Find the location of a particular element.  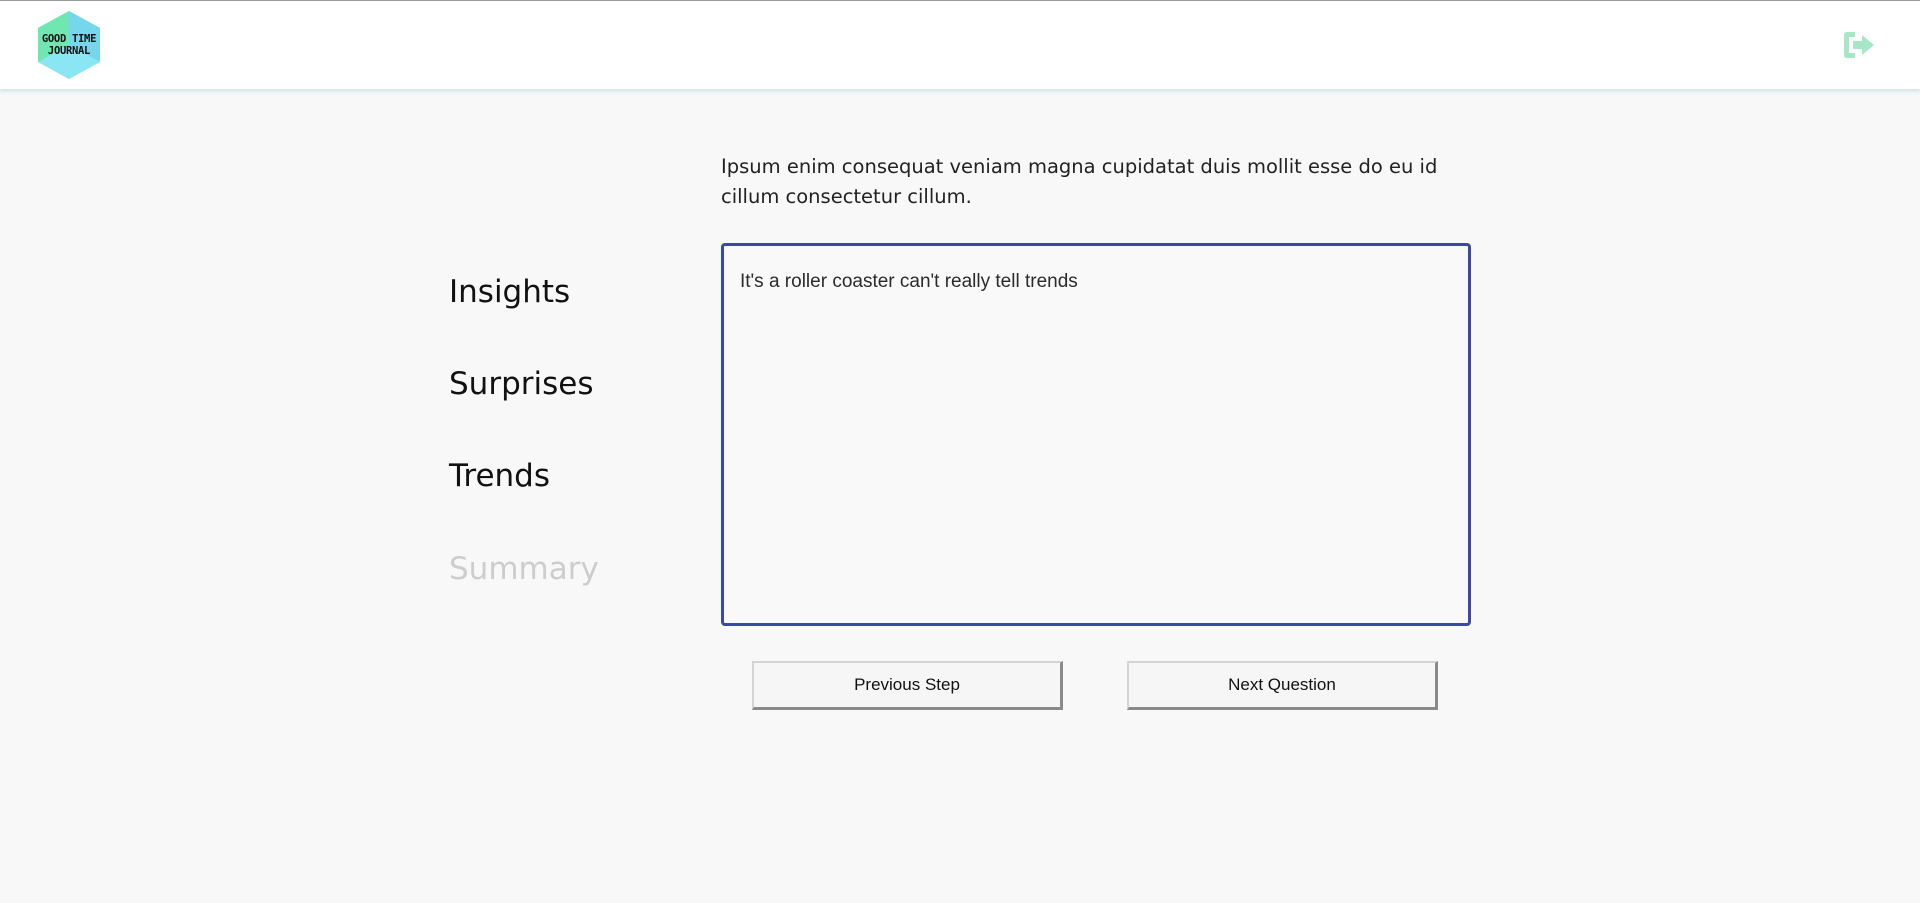

next-question-button: Next Question is located at coordinates (1282, 685).